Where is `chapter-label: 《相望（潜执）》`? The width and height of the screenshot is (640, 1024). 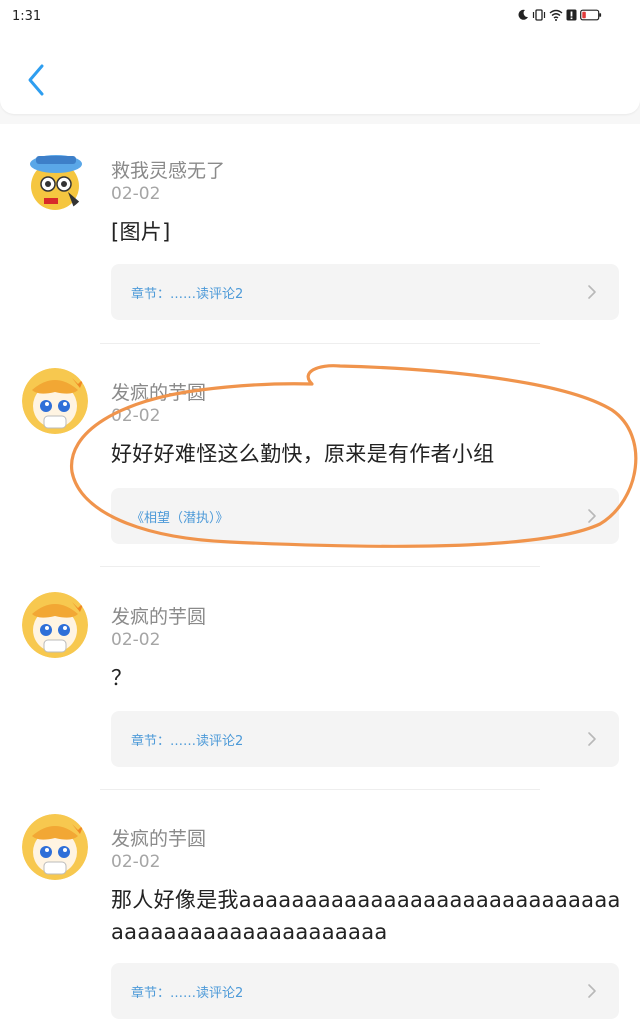 chapter-label: 《相望（潜执）》 is located at coordinates (180, 518).